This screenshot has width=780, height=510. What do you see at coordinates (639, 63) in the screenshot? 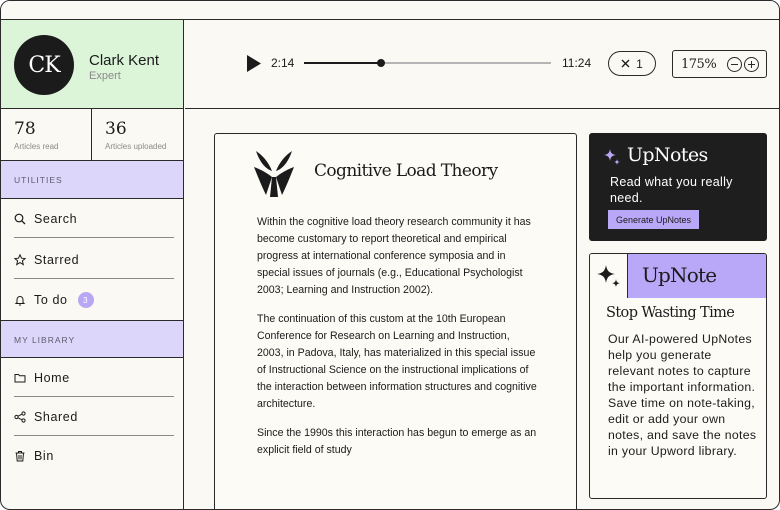
I see `speed-value: 1` at bounding box center [639, 63].